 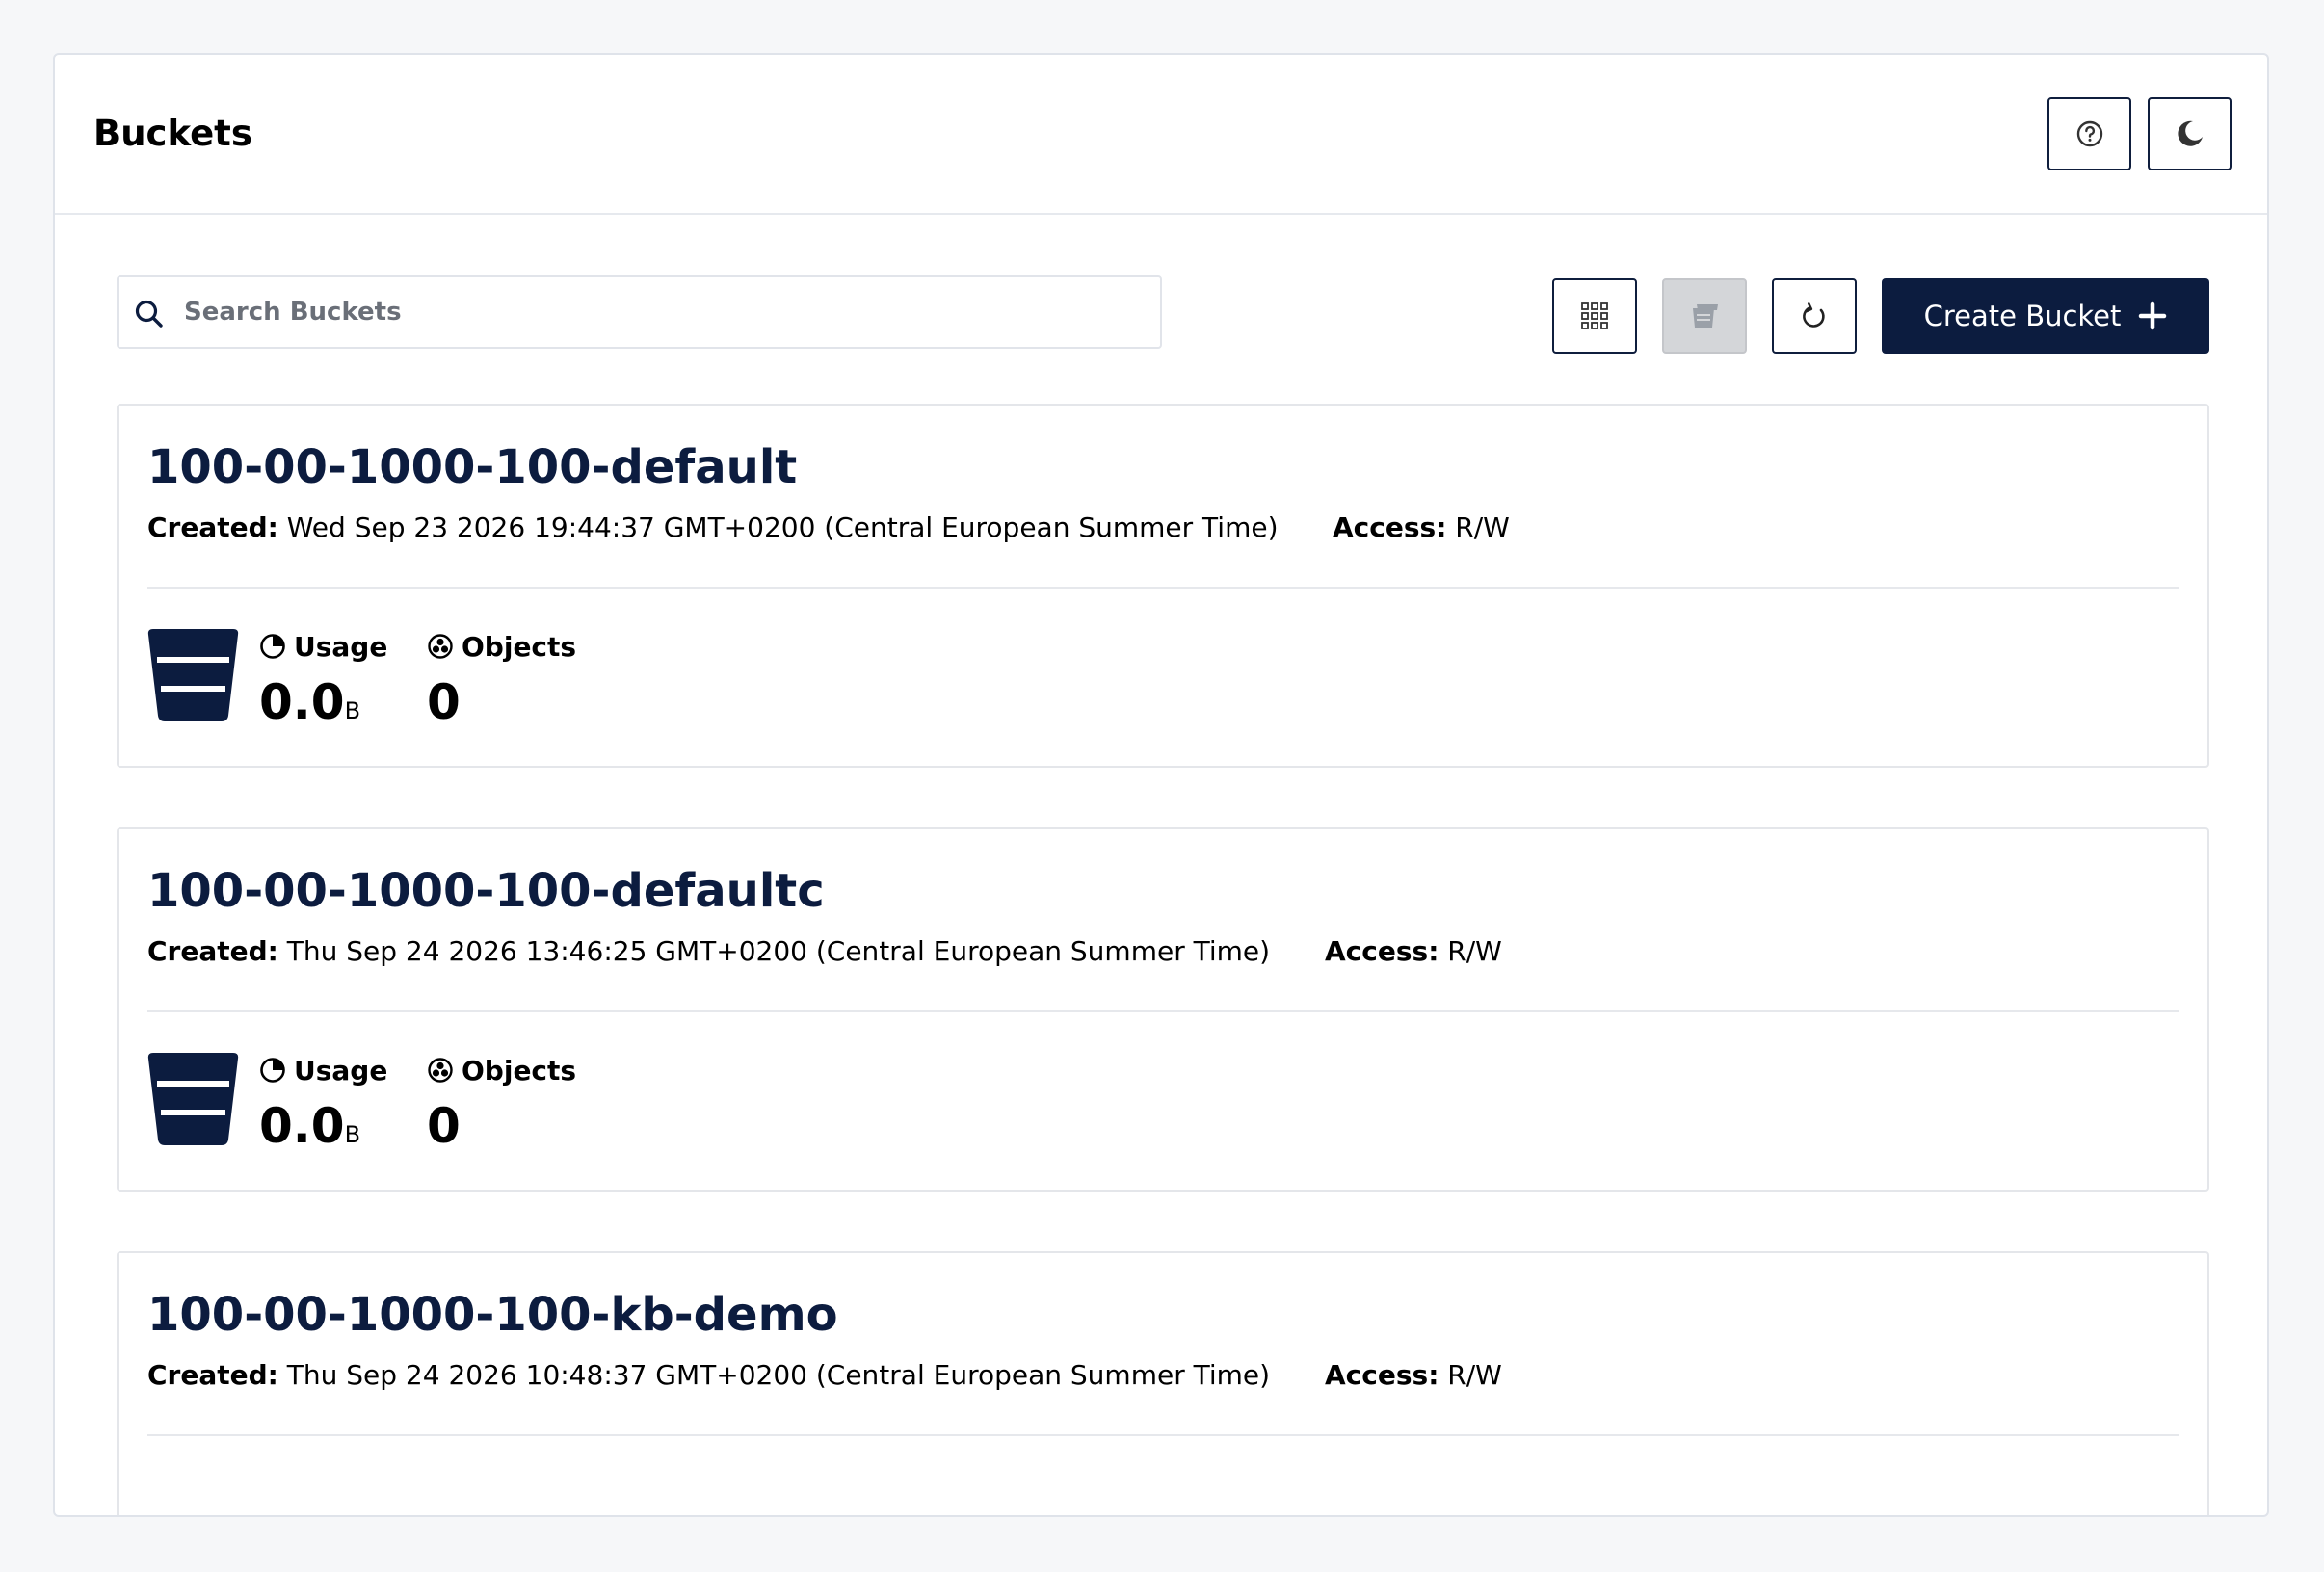 What do you see at coordinates (472, 467) in the screenshot?
I see `bucket-name: 100-00-1000-100-default` at bounding box center [472, 467].